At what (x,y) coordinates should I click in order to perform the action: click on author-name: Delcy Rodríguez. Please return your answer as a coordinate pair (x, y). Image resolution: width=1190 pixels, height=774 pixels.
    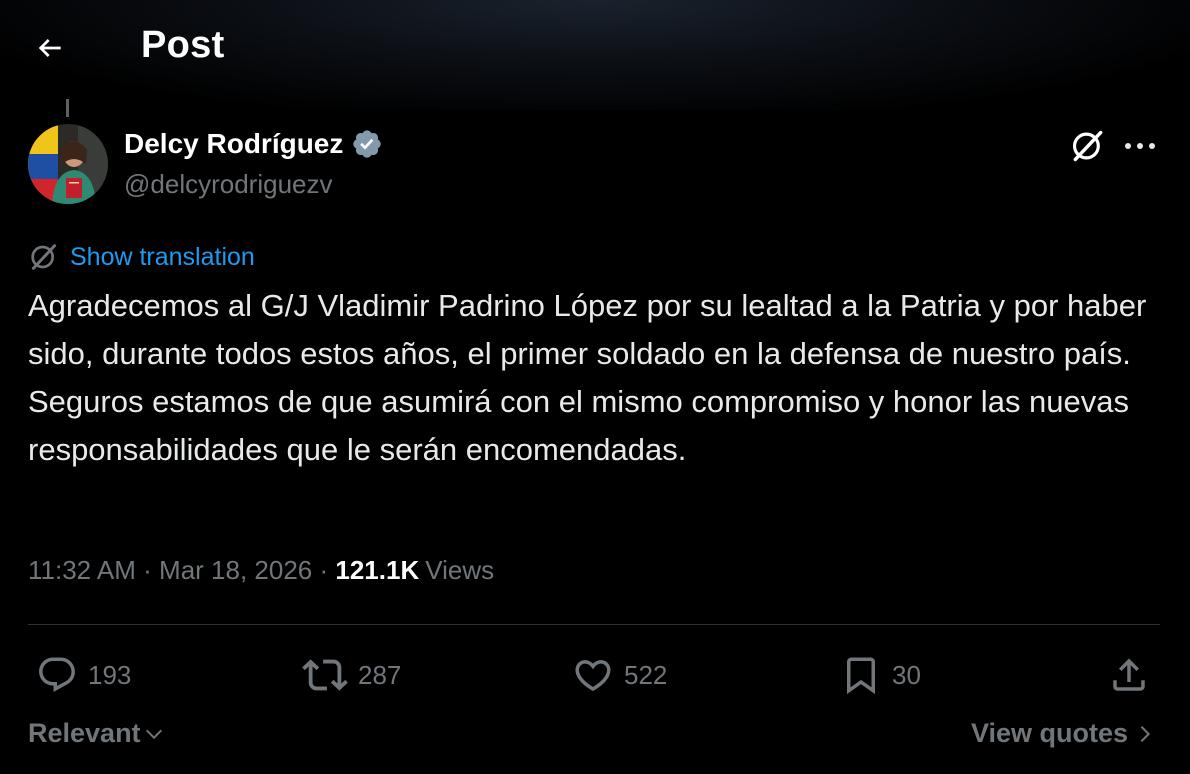
    Looking at the image, I should click on (253, 144).